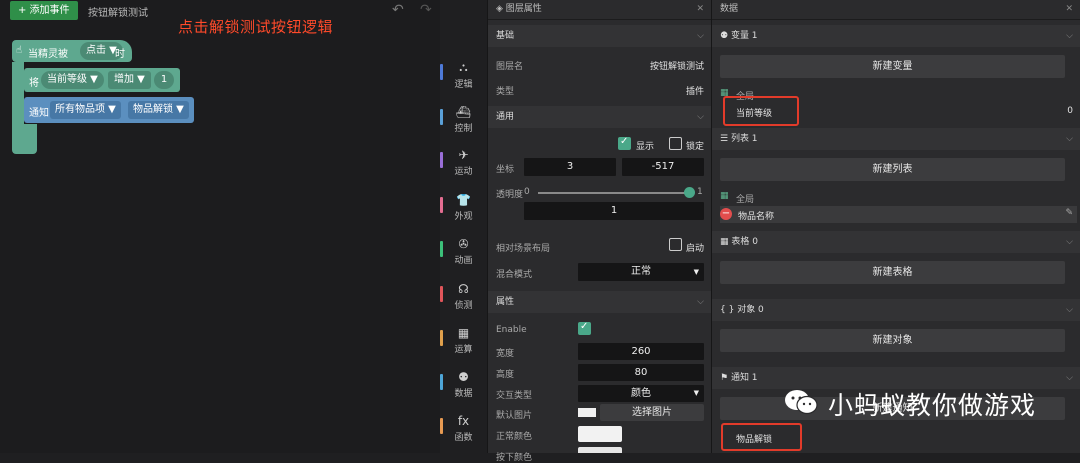 This screenshot has height=463, width=1080. I want to click on variable-icon: ⚉, so click(725, 36).